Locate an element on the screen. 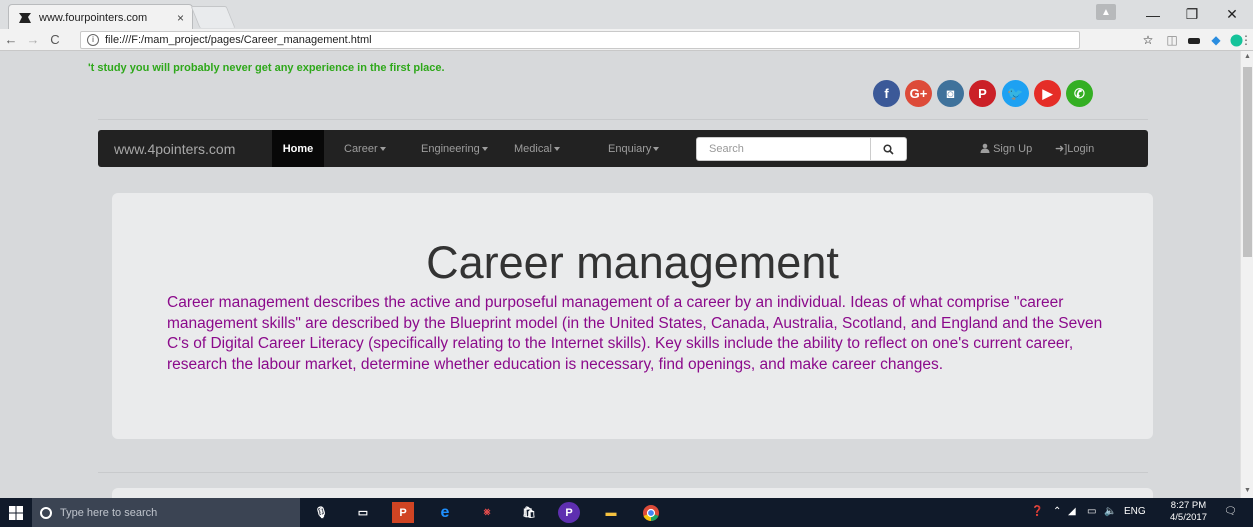  app-p-icon: P is located at coordinates (569, 512).